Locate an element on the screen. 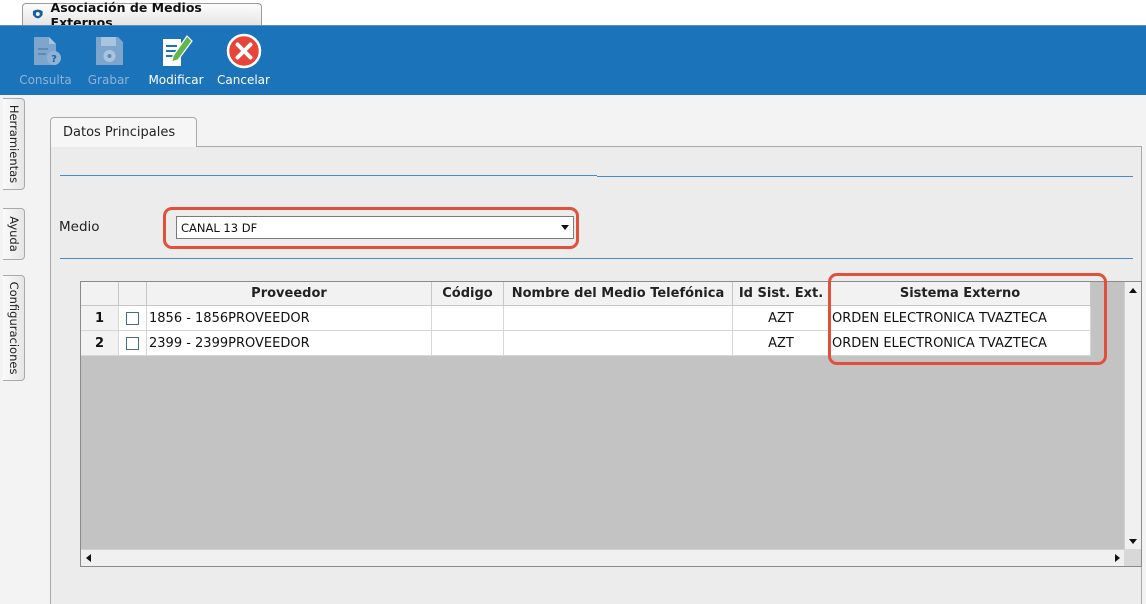 The width and height of the screenshot is (1146, 604). scroll-right-icon is located at coordinates (1117, 558).